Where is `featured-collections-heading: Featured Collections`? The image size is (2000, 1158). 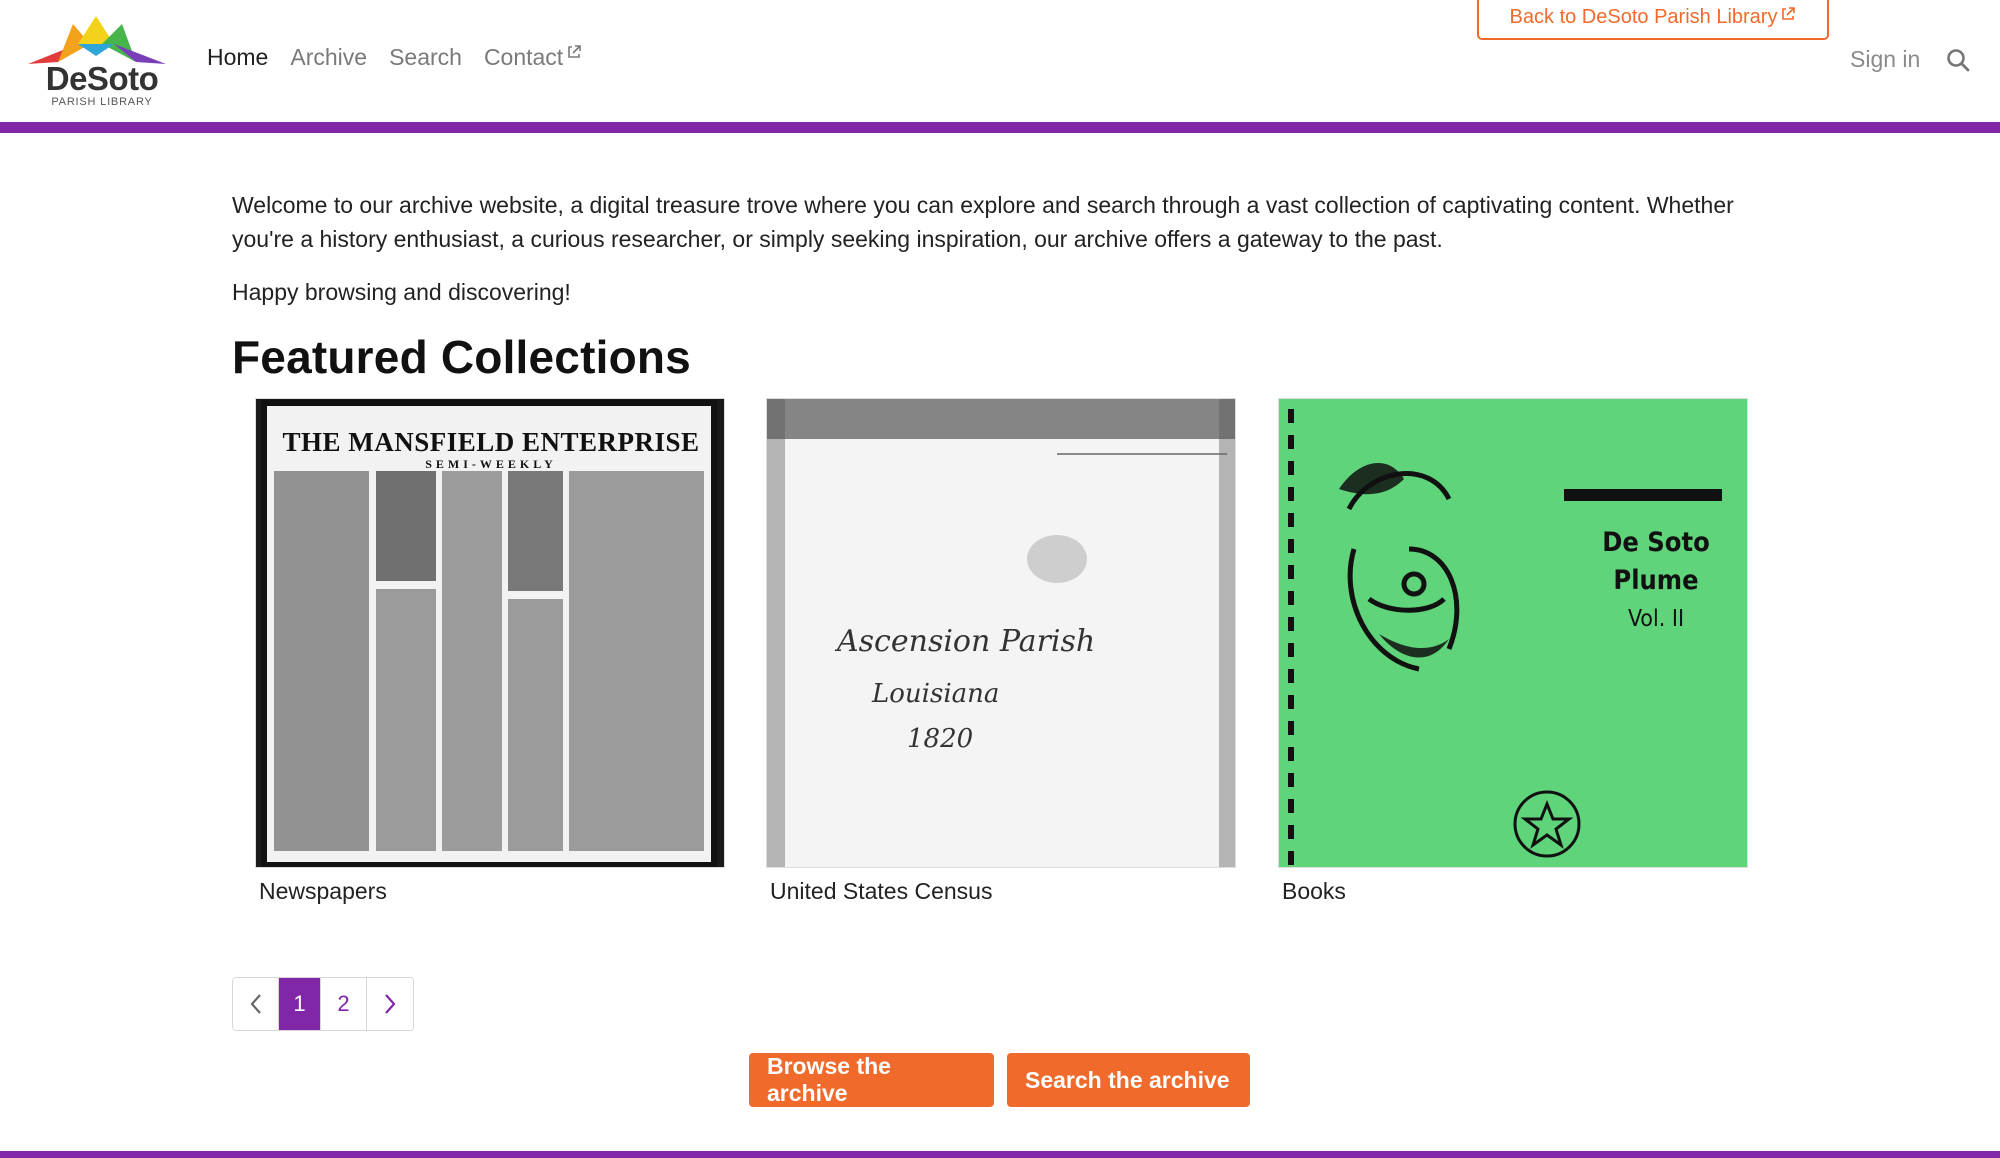
featured-collections-heading: Featured Collections is located at coordinates (461, 357).